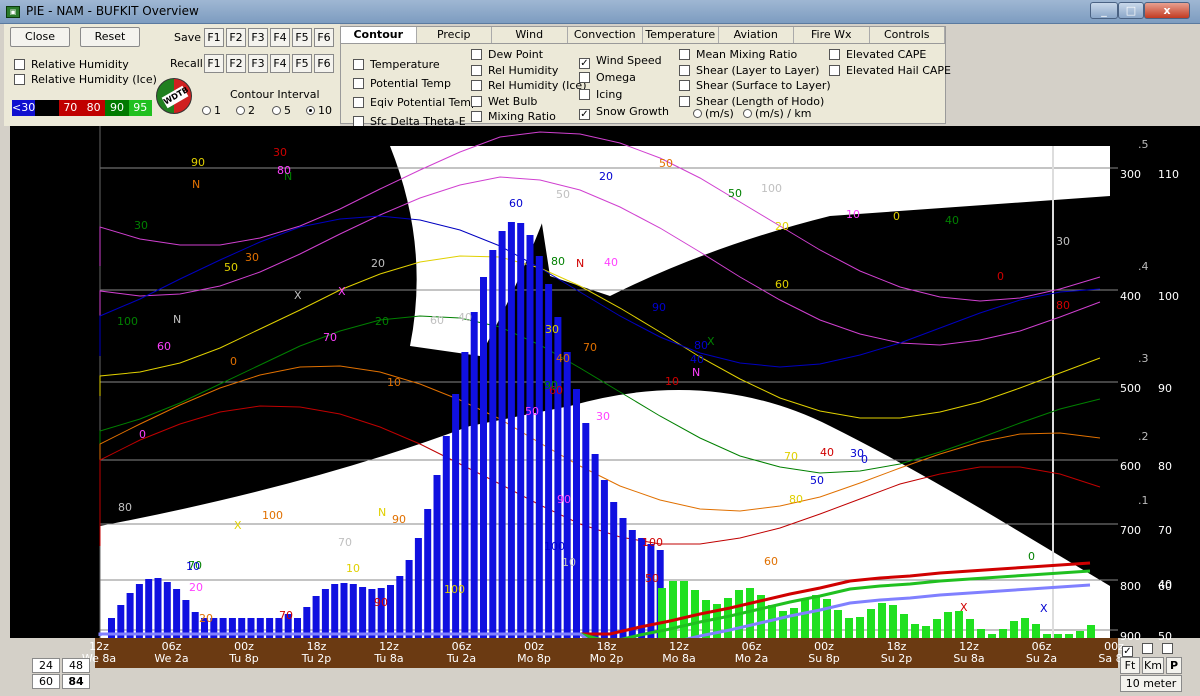  What do you see at coordinates (76, 681) in the screenshot?
I see `hours-84-button: 84` at bounding box center [76, 681].